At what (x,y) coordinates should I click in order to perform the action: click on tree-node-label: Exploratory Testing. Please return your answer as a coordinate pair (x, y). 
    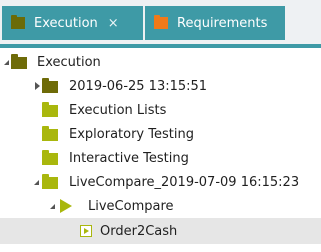
    Looking at the image, I should click on (131, 134).